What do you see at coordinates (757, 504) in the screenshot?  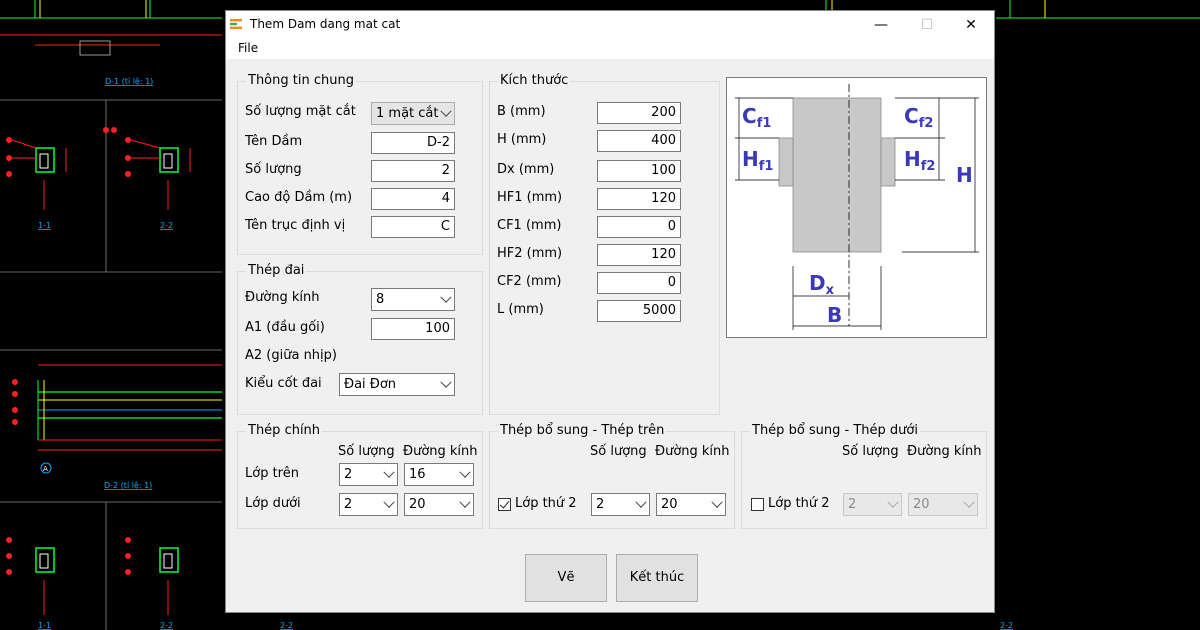 I see `extra-bottom-layer2-checkbox` at bounding box center [757, 504].